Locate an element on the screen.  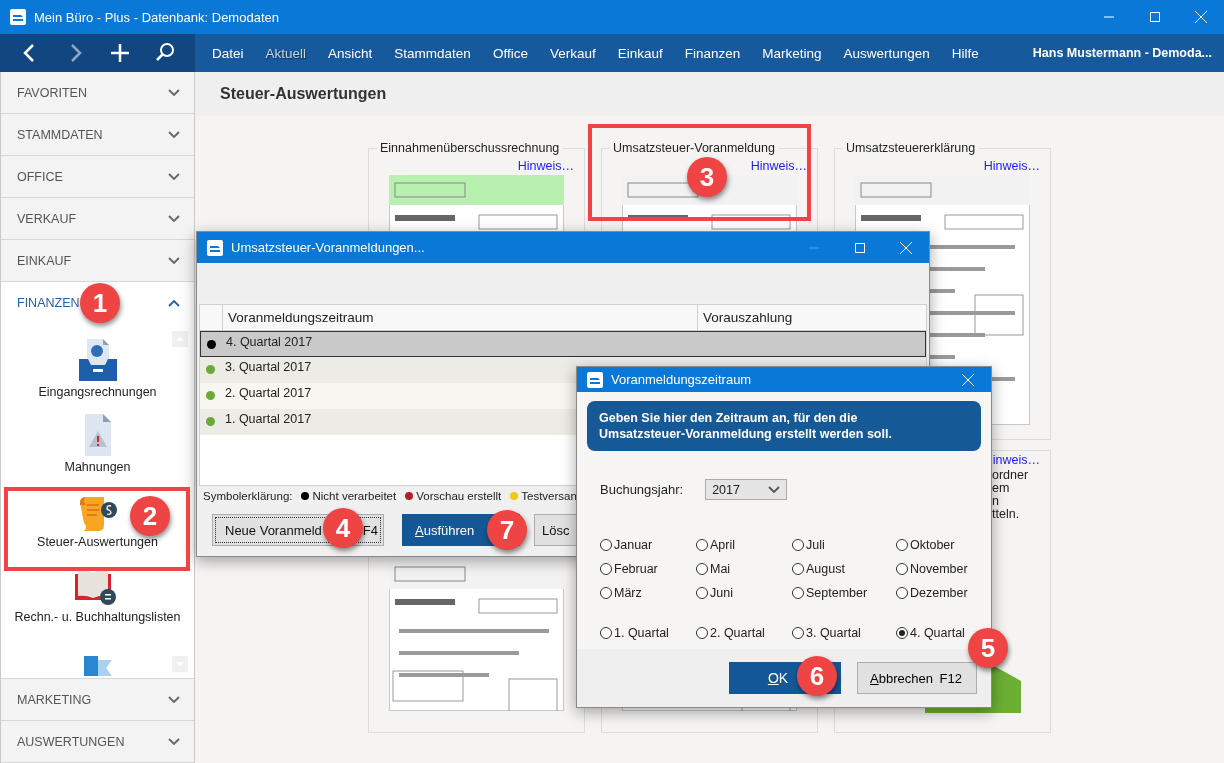
radio-option: 3. Quartal is located at coordinates (826, 633).